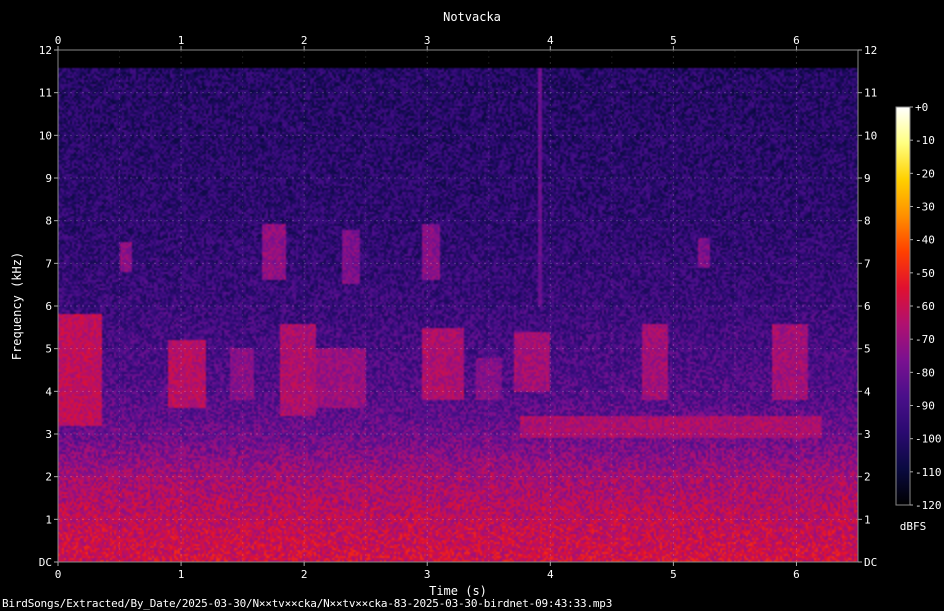 The image size is (944, 611). What do you see at coordinates (48, 519) in the screenshot?
I see `y-tick-label-left: 1` at bounding box center [48, 519].